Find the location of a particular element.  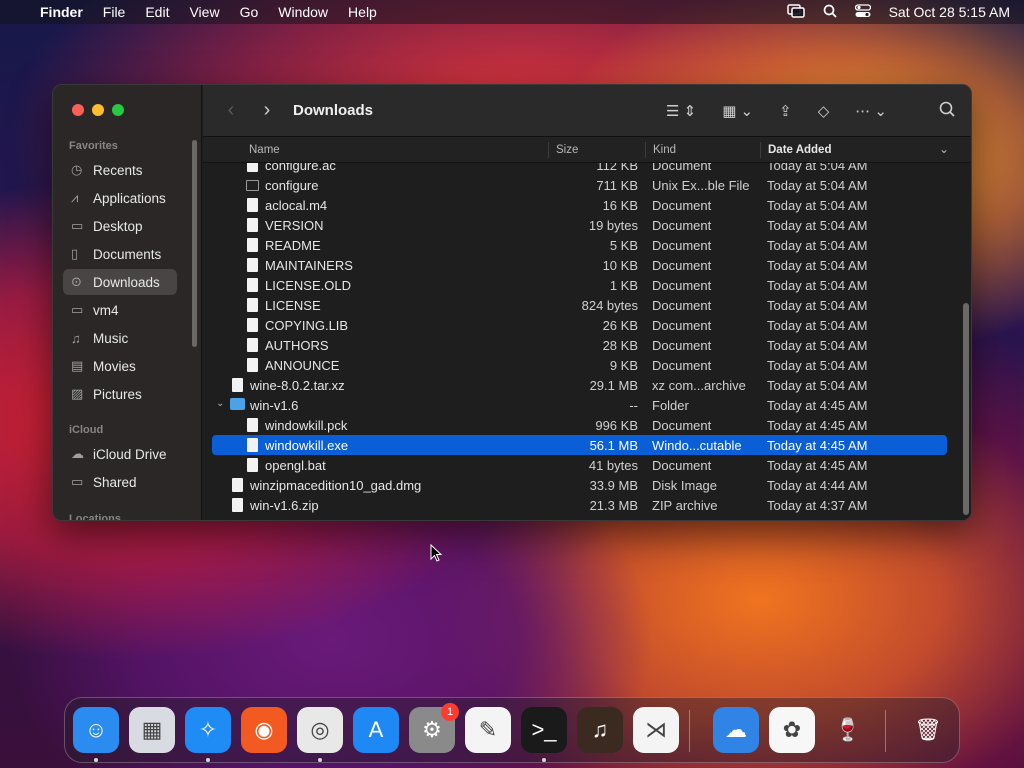

sidebar-item-vm4: ▭ vm4 is located at coordinates (120, 310).